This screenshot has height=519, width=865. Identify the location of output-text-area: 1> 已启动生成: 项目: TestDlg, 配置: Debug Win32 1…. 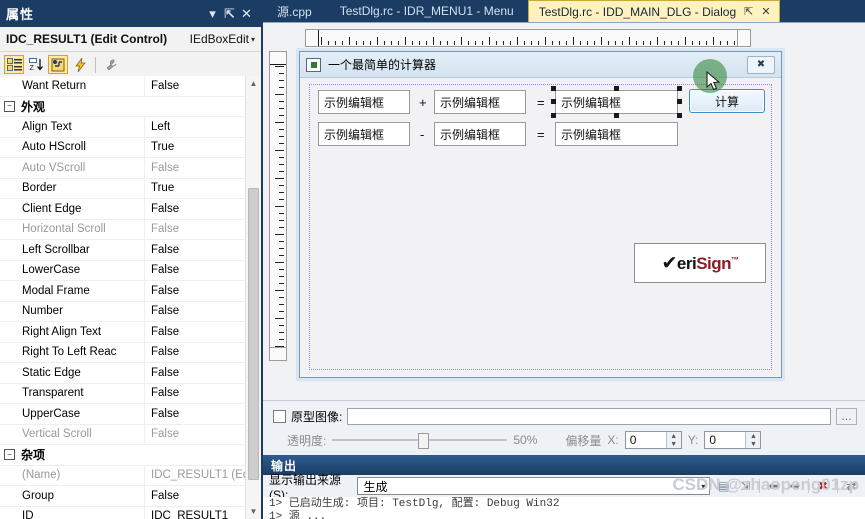
(564, 508).